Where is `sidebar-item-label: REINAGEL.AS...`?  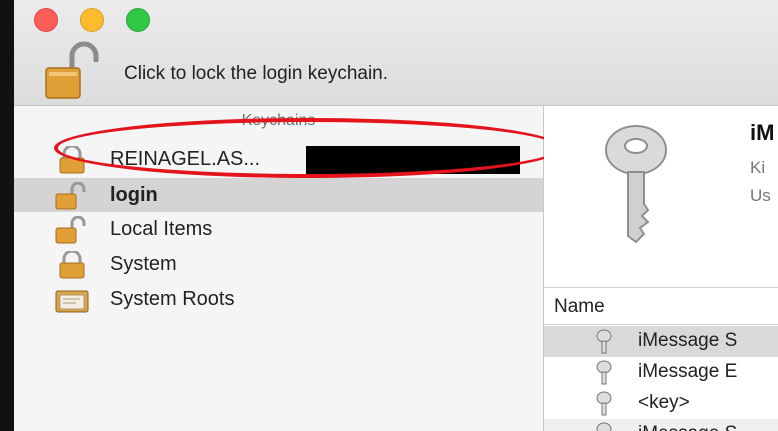
sidebar-item-label: REINAGEL.AS... is located at coordinates (185, 159).